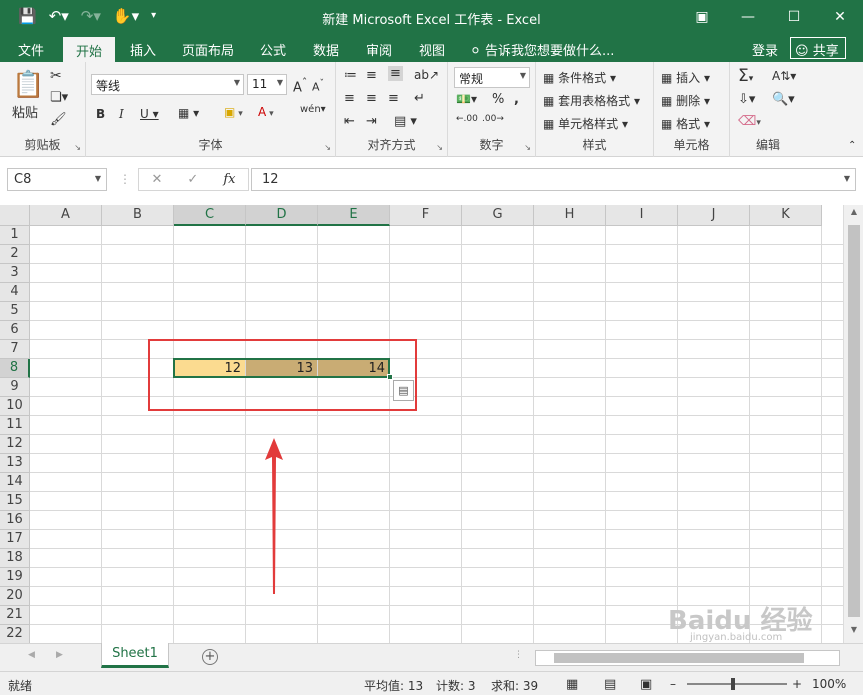  I want to click on shrink-font-icon: Aˇ, so click(318, 86).